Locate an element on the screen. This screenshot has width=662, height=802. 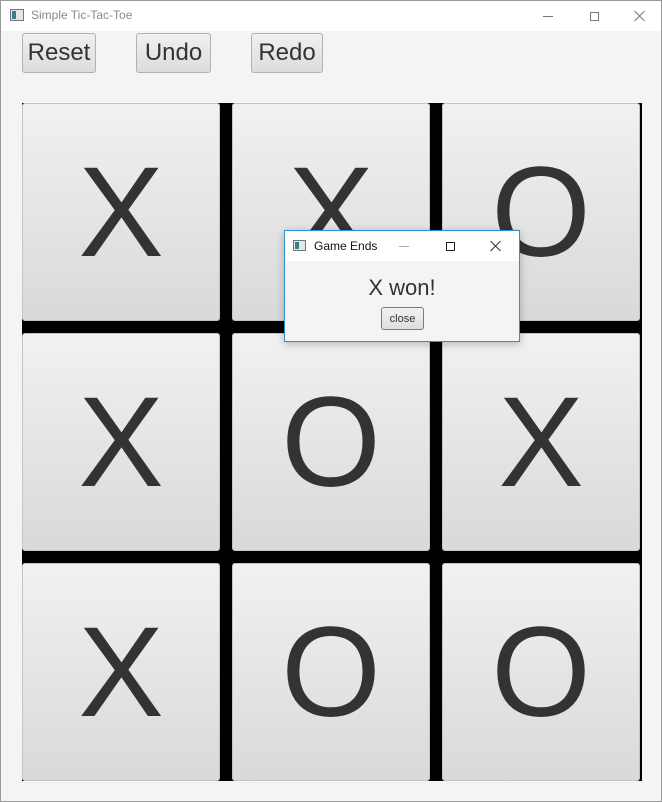
winner-message: X won! is located at coordinates (402, 287).